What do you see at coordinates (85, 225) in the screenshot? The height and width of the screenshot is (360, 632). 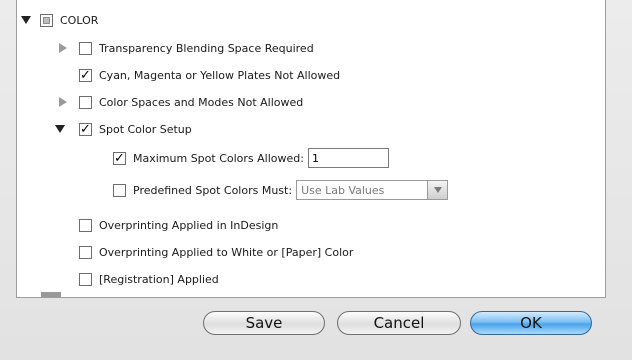 I see `overprint-indesign-checkbox` at bounding box center [85, 225].